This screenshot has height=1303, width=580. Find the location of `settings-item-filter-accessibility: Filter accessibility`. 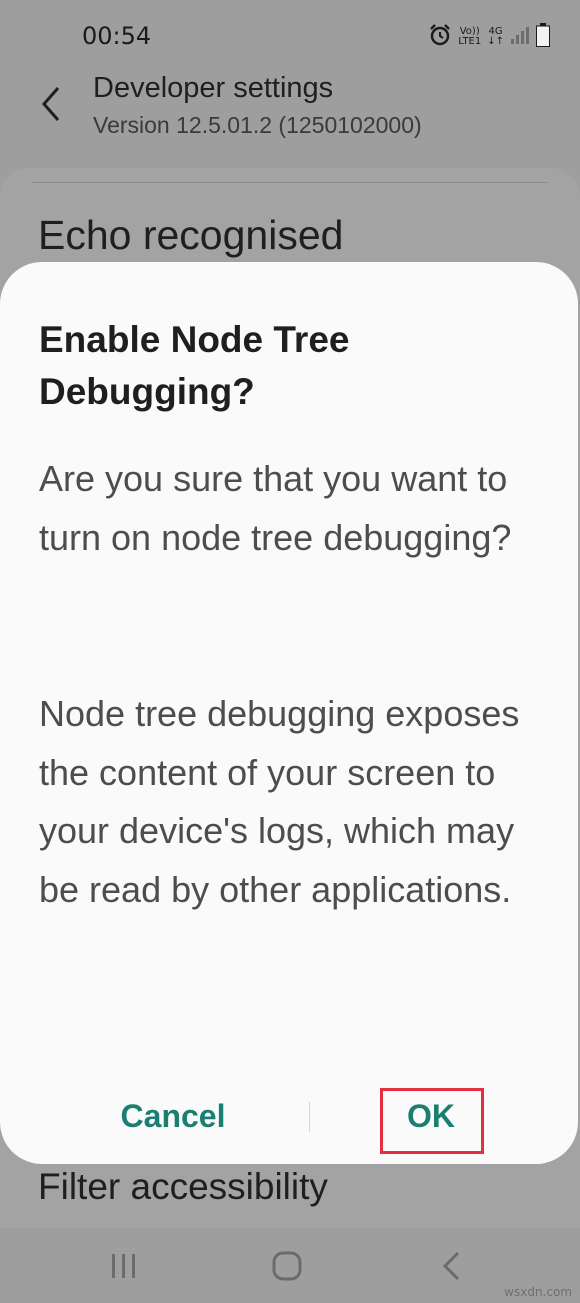

settings-item-filter-accessibility: Filter accessibility is located at coordinates (183, 1186).